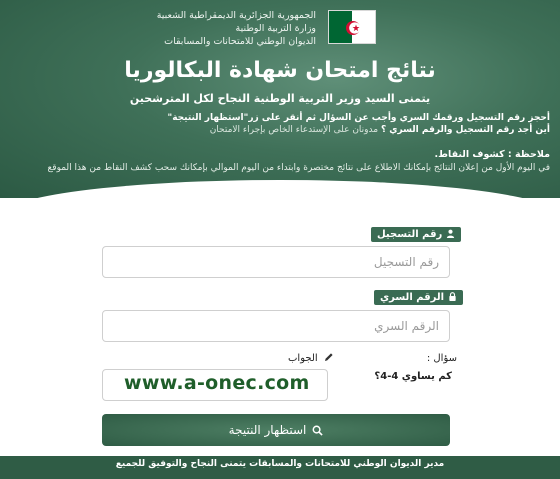 This screenshot has width=560, height=479. What do you see at coordinates (276, 28) in the screenshot?
I see `org-line-ministry: وزارة التربية الوطنية` at bounding box center [276, 28].